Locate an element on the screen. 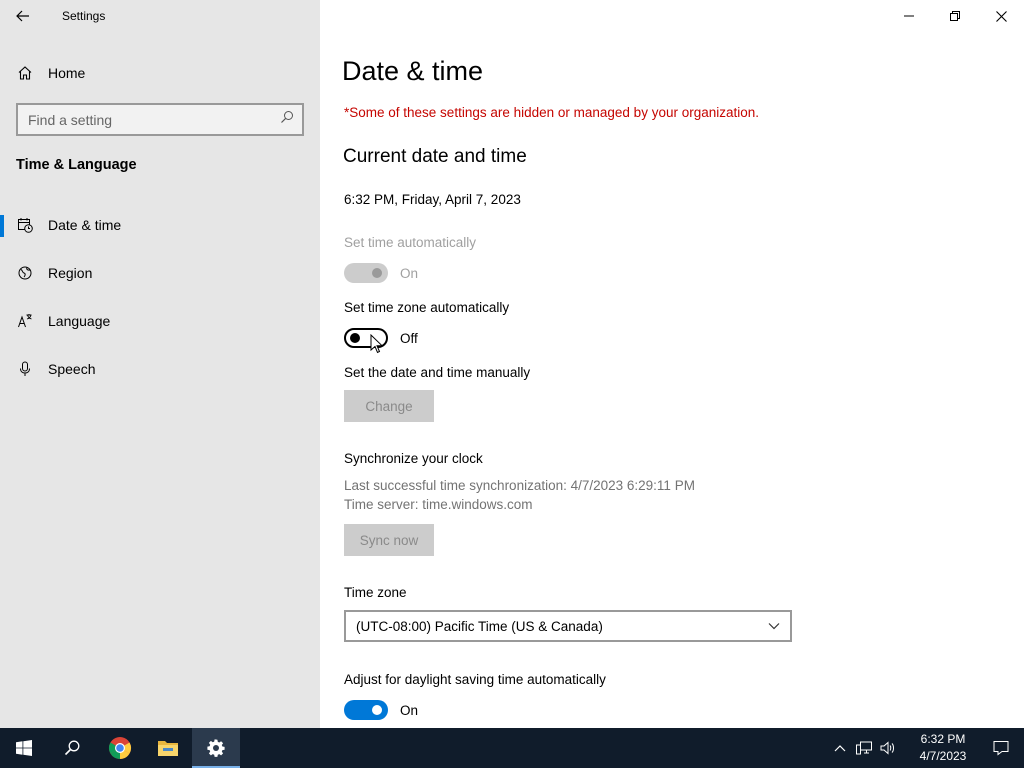  search-box is located at coordinates (160, 119).